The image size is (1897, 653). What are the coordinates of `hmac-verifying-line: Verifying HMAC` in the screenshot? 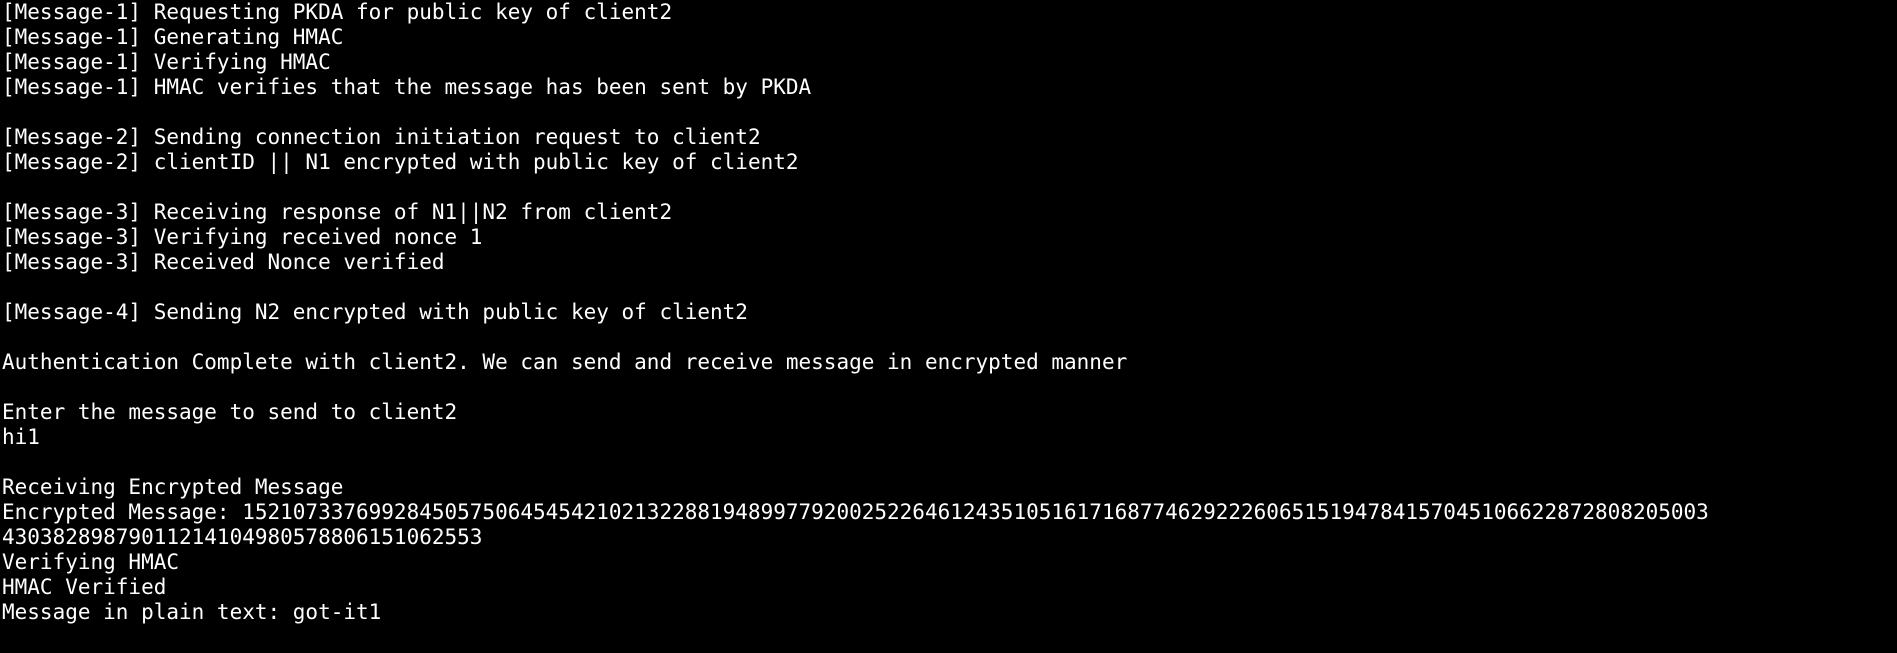 It's located at (91, 562).